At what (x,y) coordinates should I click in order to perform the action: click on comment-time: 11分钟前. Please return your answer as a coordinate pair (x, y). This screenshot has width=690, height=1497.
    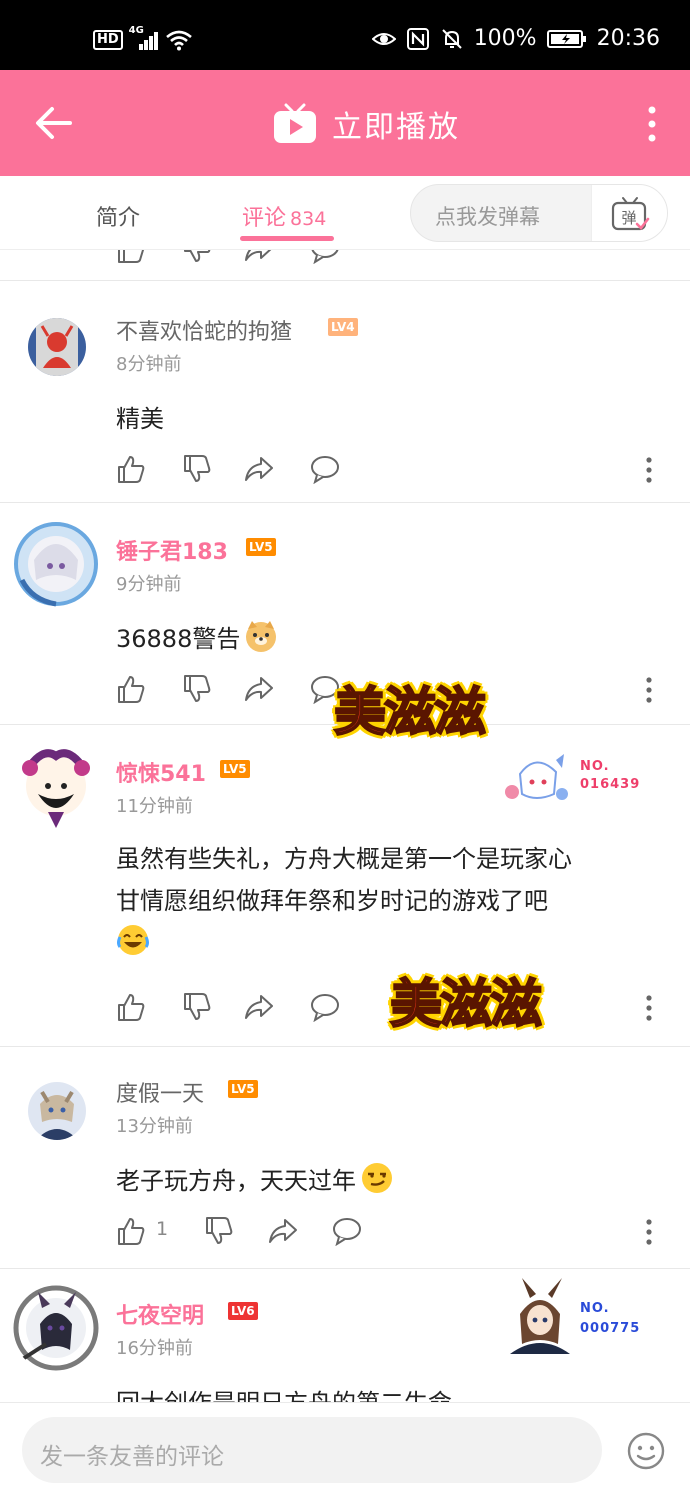
    Looking at the image, I should click on (154, 806).